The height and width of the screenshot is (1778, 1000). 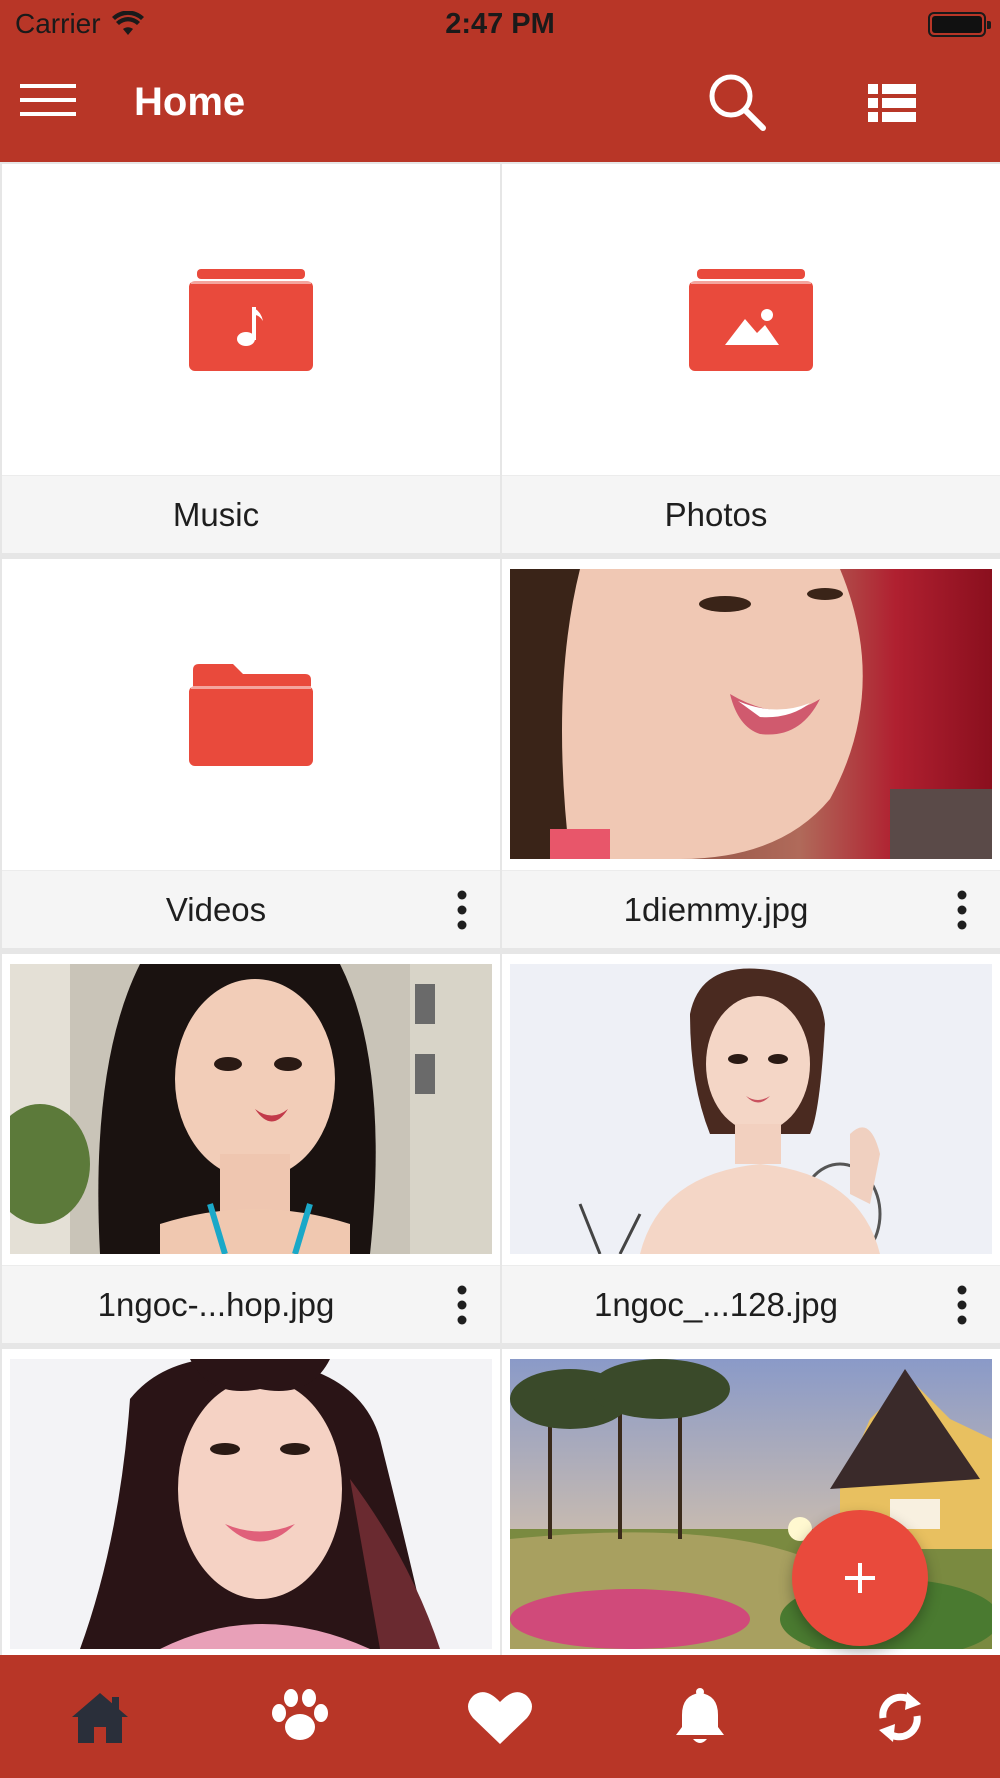 I want to click on sync-icon, so click(x=900, y=1716).